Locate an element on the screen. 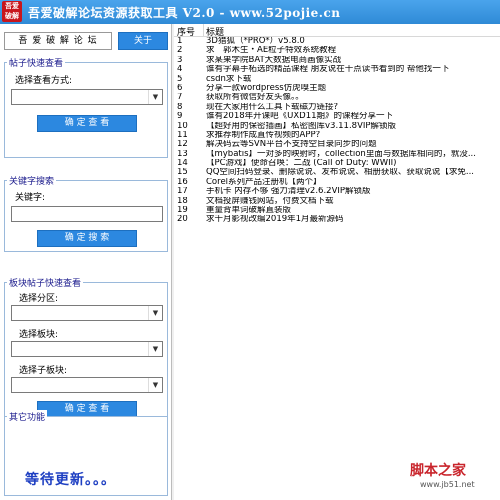  list-item: 7 获取所有微信好友头像。。 is located at coordinates (337, 97).